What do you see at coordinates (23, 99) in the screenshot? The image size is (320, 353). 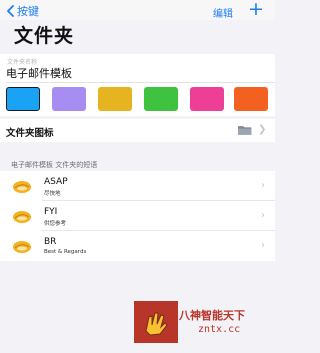 I see `color-swatch-blue` at bounding box center [23, 99].